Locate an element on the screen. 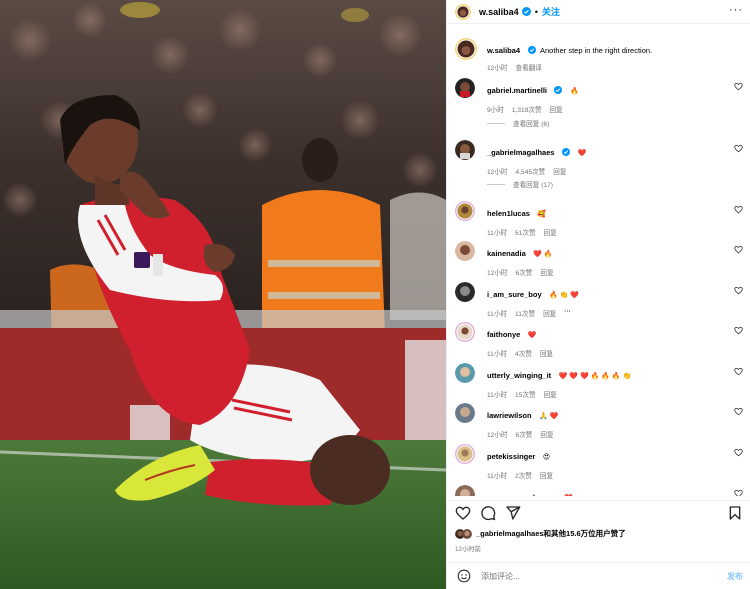  comment-username: gabriel.martinelli is located at coordinates (517, 90).